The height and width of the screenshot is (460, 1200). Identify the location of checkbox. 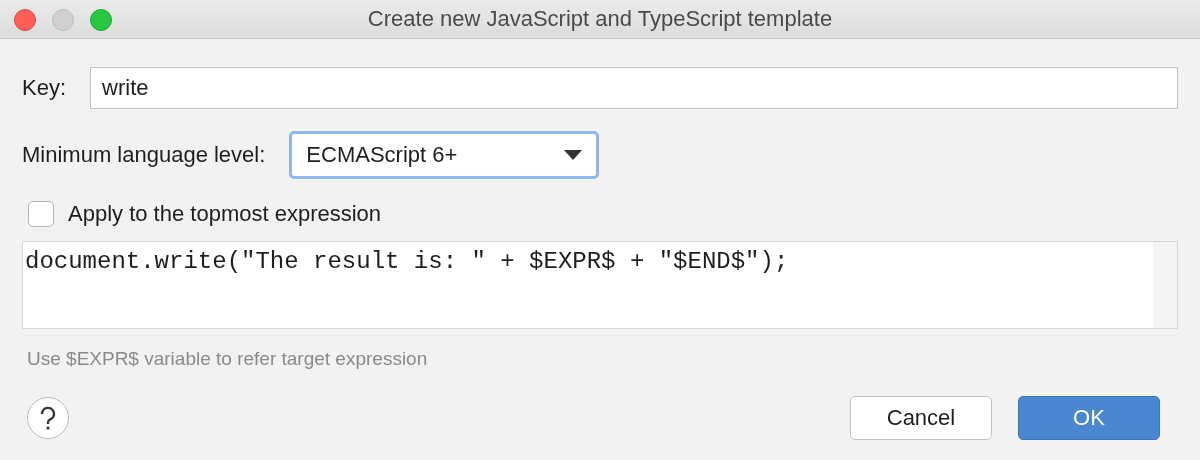
(41, 214).